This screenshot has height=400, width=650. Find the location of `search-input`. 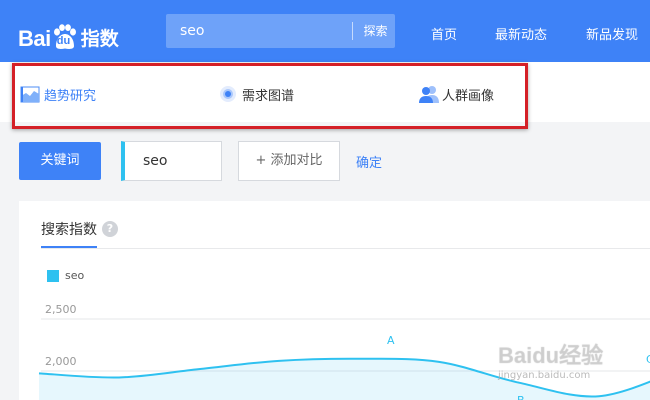

search-input is located at coordinates (259, 31).